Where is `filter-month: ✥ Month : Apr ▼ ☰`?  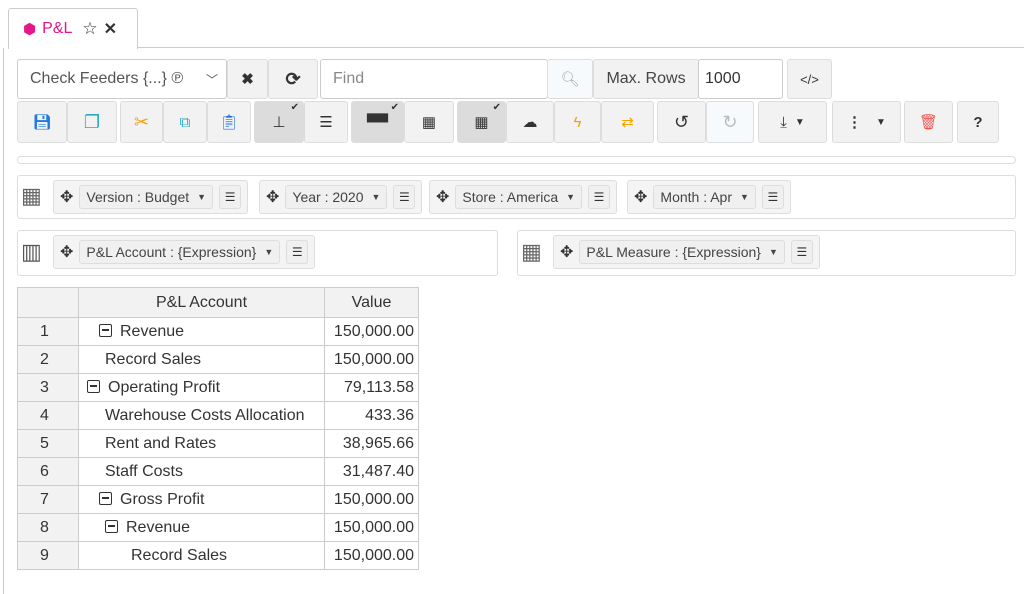 filter-month: ✥ Month : Apr ▼ ☰ is located at coordinates (709, 197).